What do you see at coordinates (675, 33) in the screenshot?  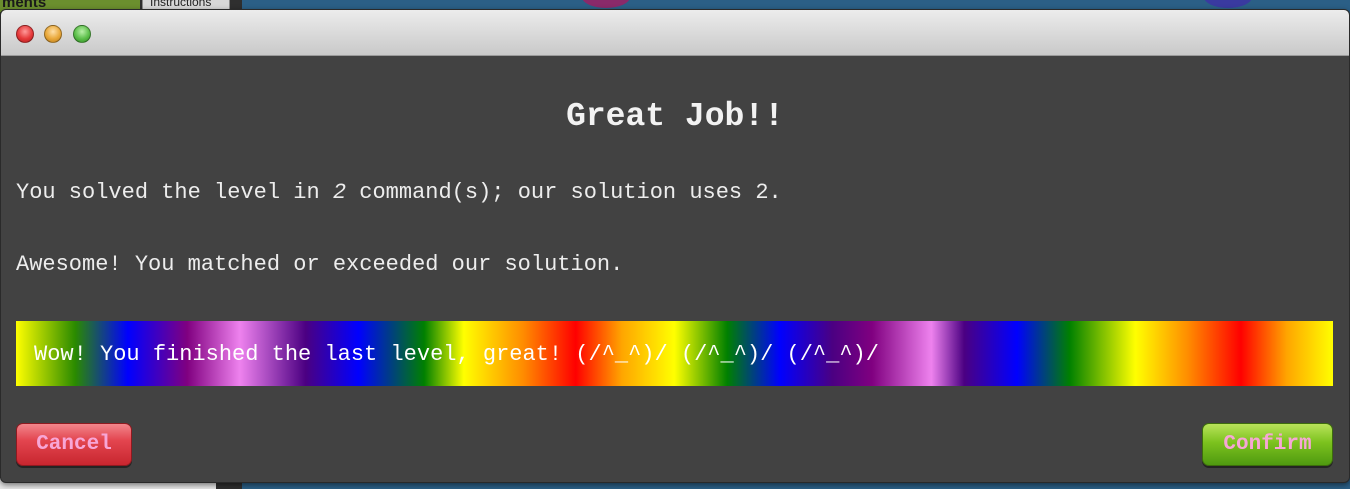 I see `dialog-titlebar` at bounding box center [675, 33].